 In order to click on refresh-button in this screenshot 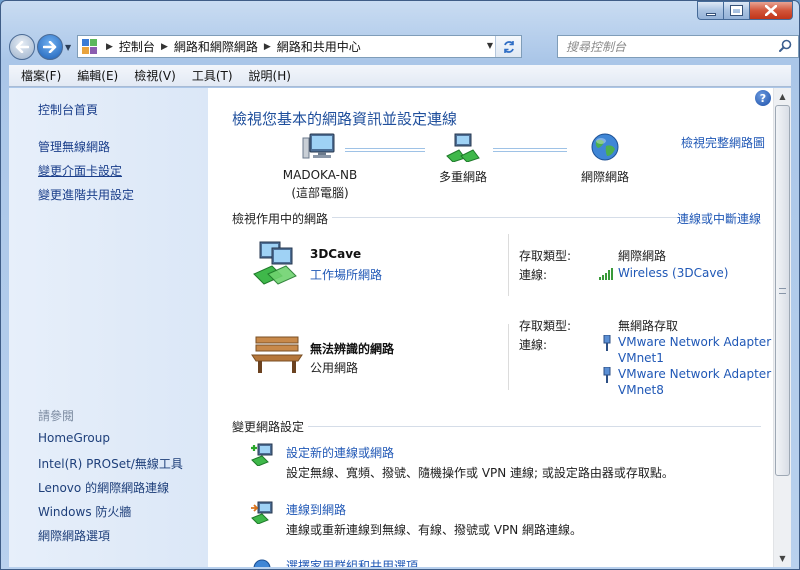, I will do `click(508, 46)`.